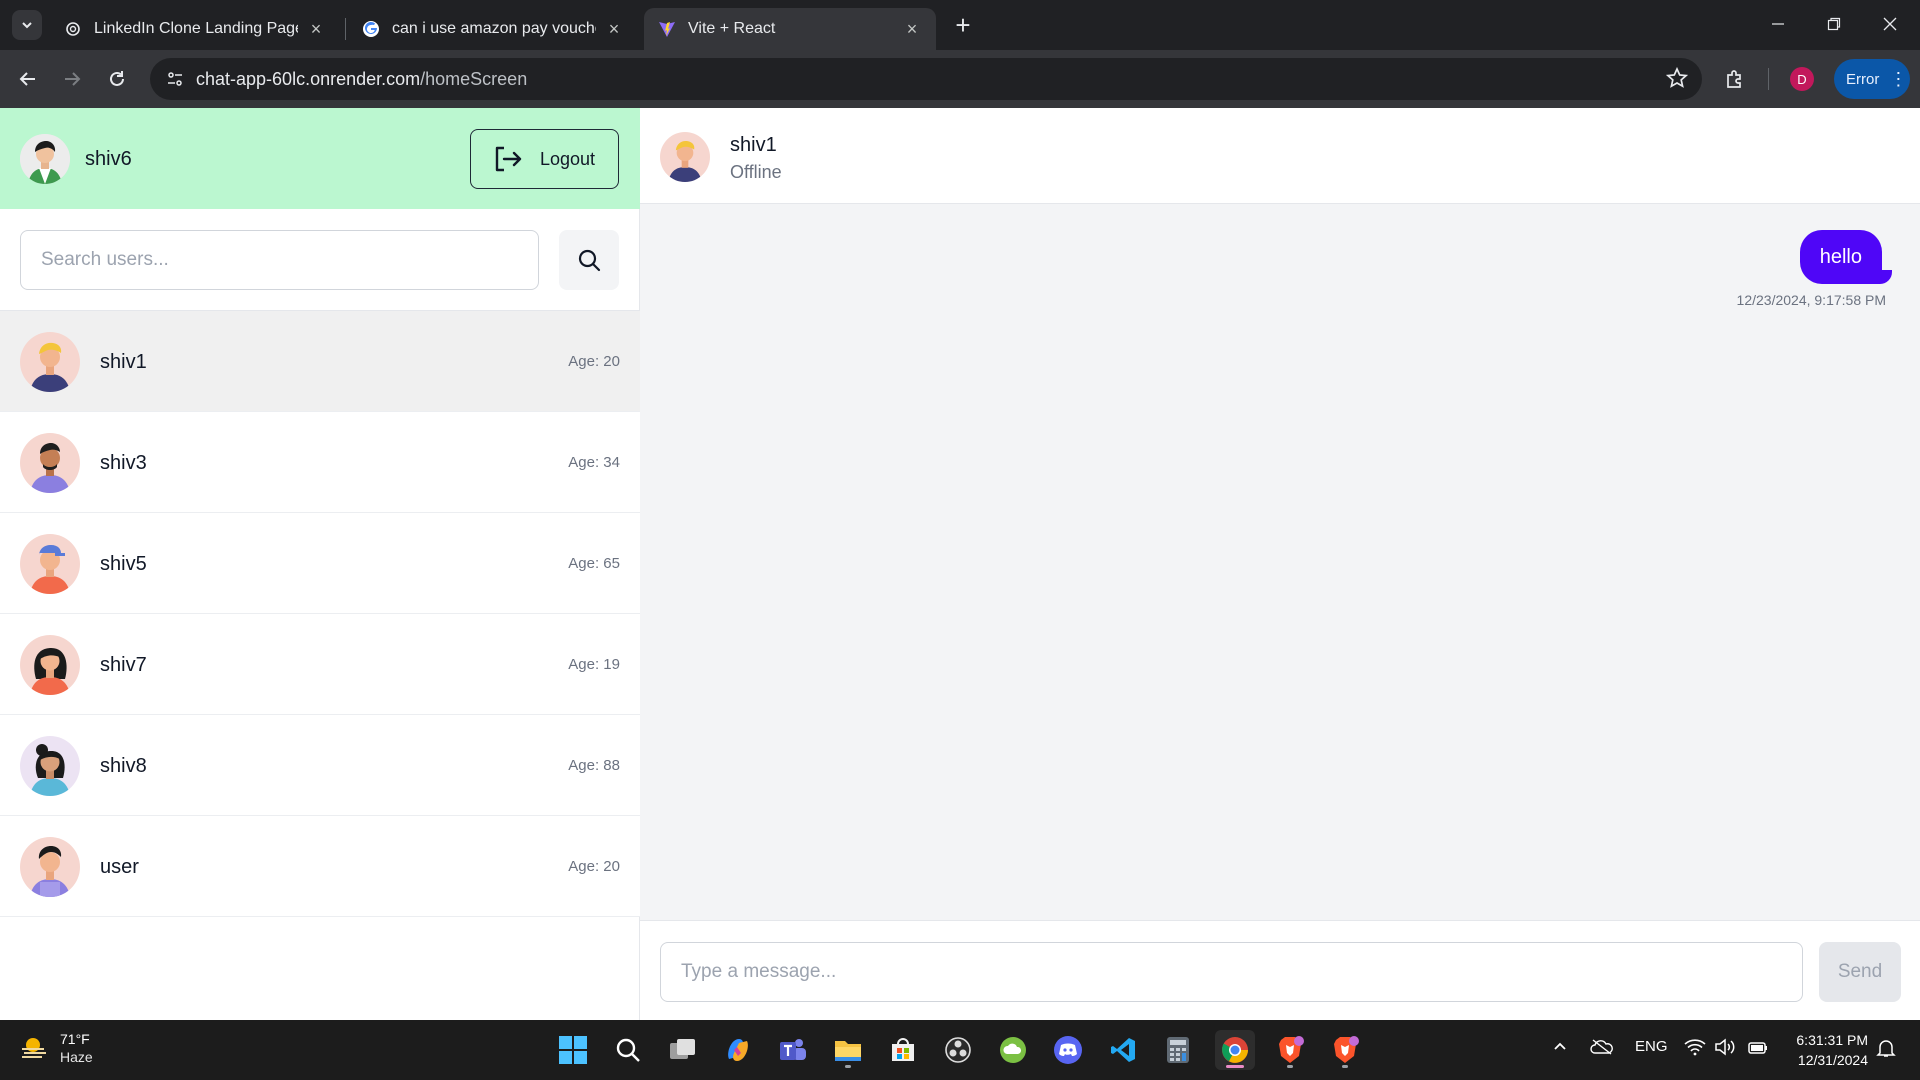 This screenshot has height=1080, width=1920. Describe the element at coordinates (56, 1048) in the screenshot. I see `weather-widget: 71°F Haze` at that location.